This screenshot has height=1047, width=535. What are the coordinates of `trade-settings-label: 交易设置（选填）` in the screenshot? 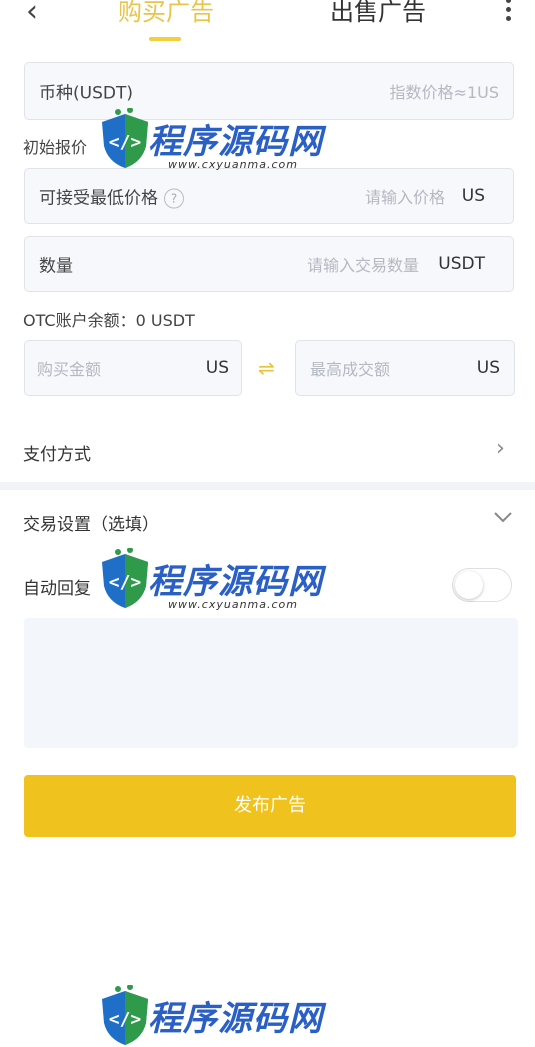 It's located at (91, 522).